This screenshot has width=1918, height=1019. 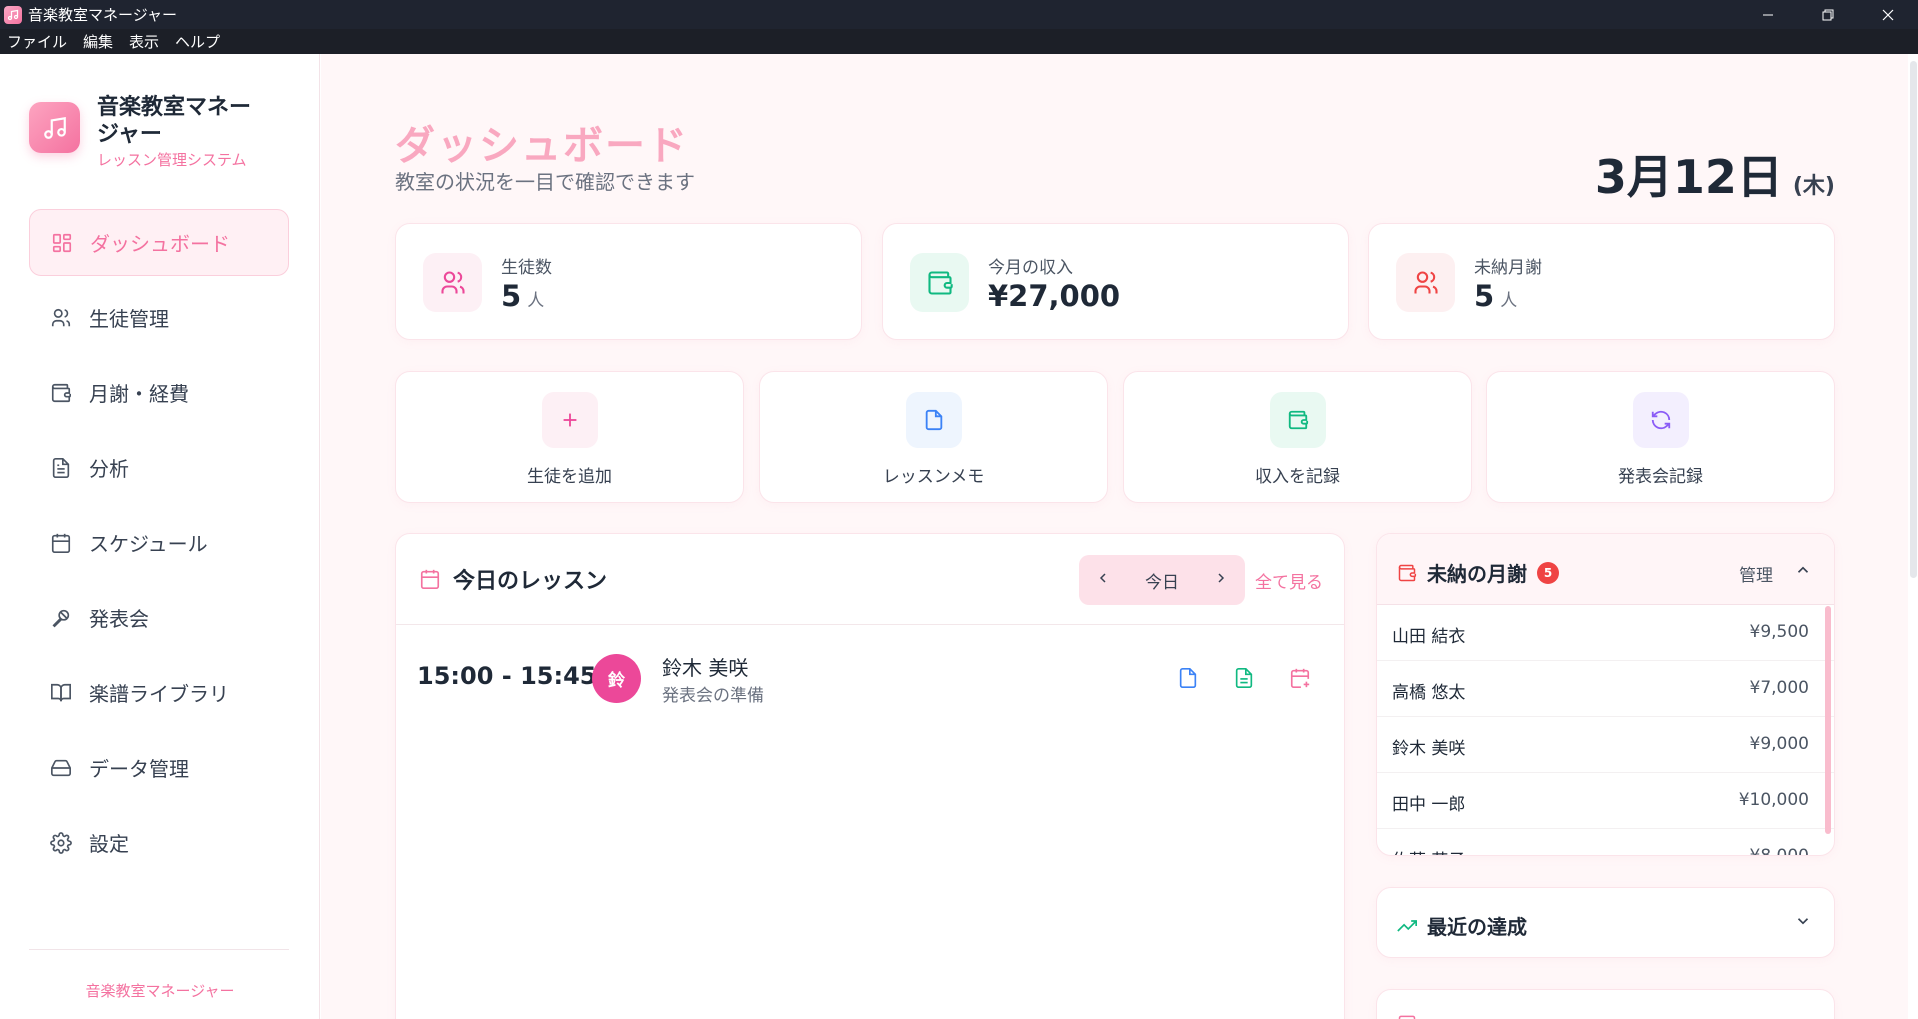 I want to click on document-icon, so click(x=61, y=468).